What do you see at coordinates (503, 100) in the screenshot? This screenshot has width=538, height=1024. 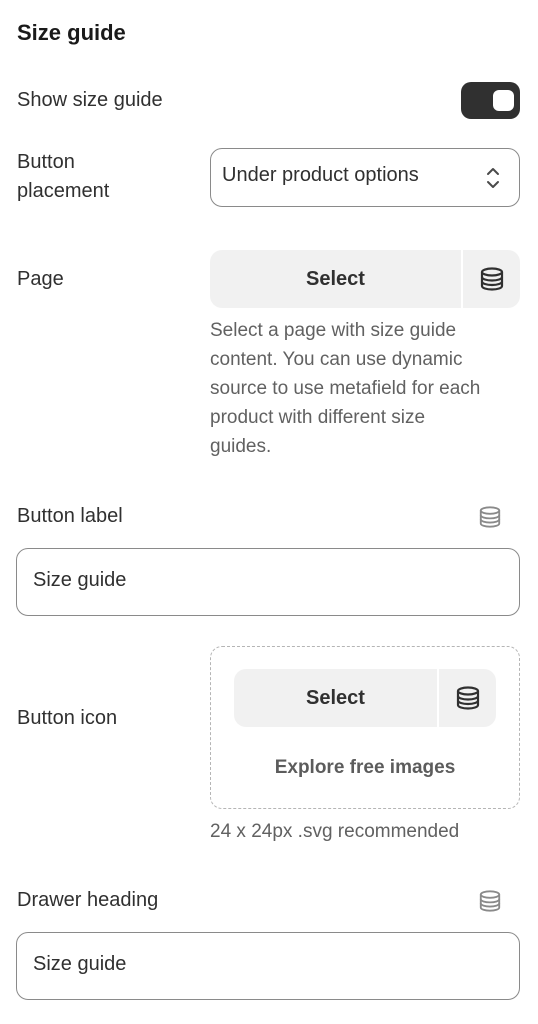 I see `toggle-knob` at bounding box center [503, 100].